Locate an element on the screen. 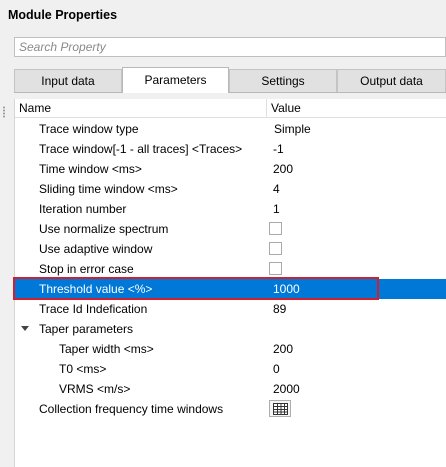 This screenshot has height=467, width=446. property-name: VRMS <m/s> is located at coordinates (95, 389).